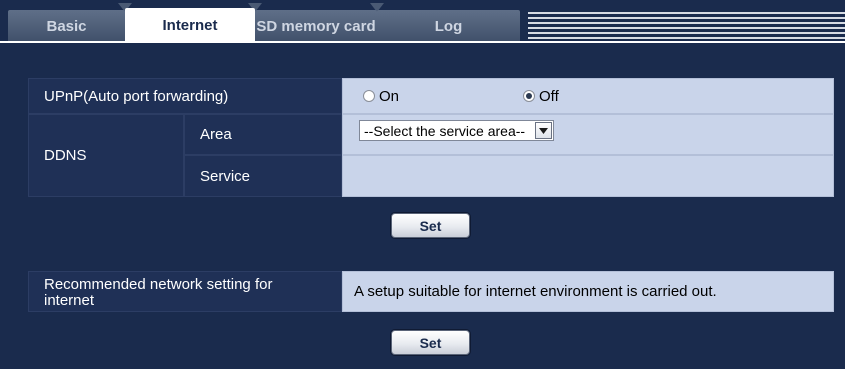 Image resolution: width=845 pixels, height=369 pixels. Describe the element at coordinates (686, 27) in the screenshot. I see `tab-bar-decoration` at that location.